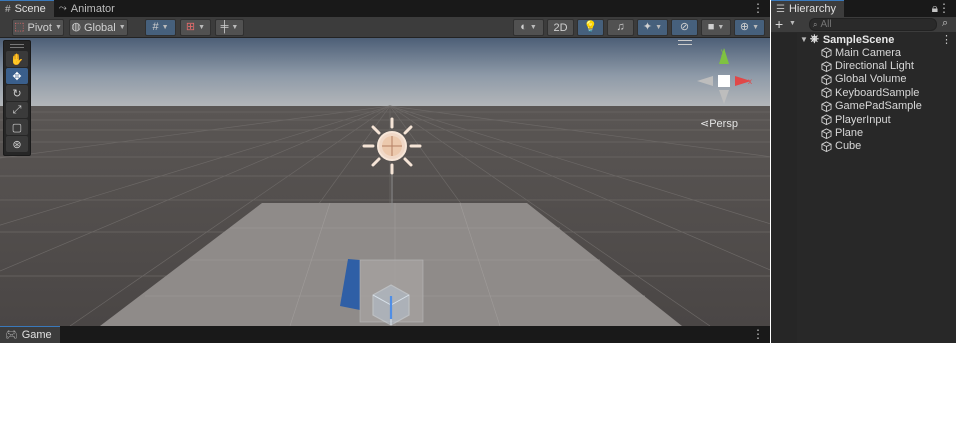 Image resolution: width=956 pixels, height=422 pixels. Describe the element at coordinates (392, 146) in the screenshot. I see `directional-light-sun-icon` at that location.